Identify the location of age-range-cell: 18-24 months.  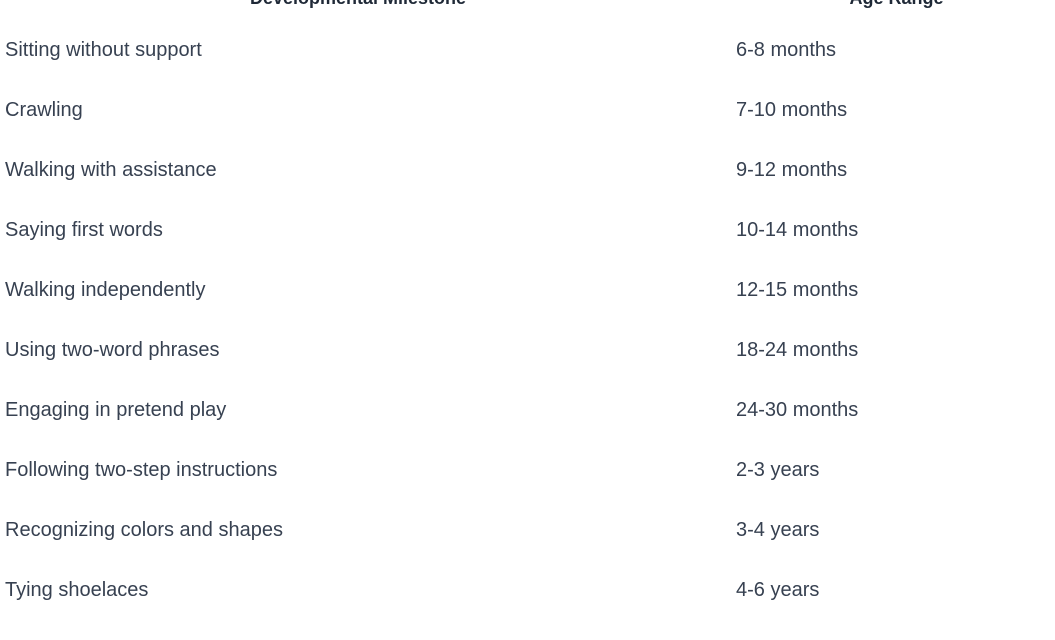
(797, 350).